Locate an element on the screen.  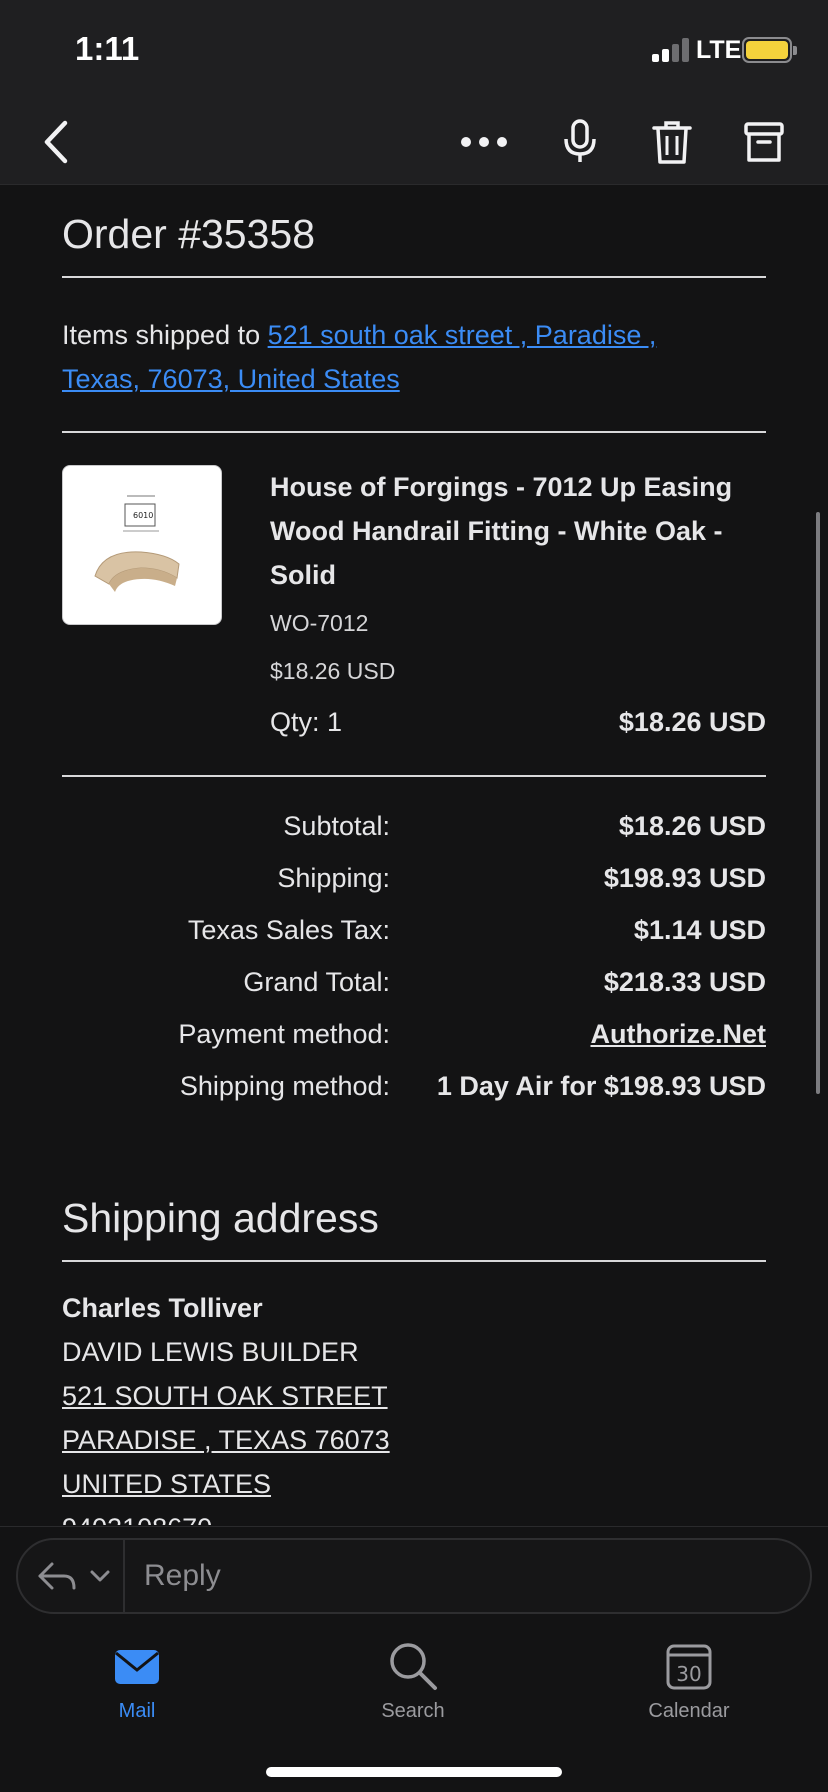
totals-row-tax: Texas Sales Tax: $1.14 USD is located at coordinates (414, 935).